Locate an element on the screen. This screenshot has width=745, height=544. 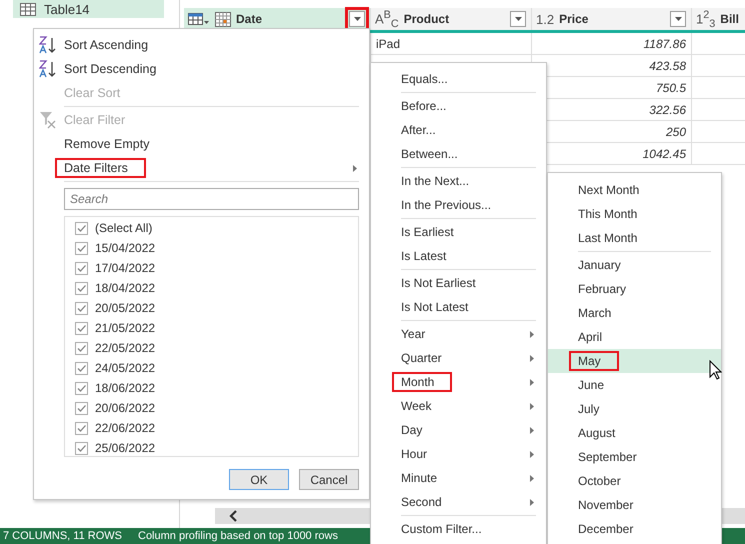
menu-item: August is located at coordinates (634, 433).